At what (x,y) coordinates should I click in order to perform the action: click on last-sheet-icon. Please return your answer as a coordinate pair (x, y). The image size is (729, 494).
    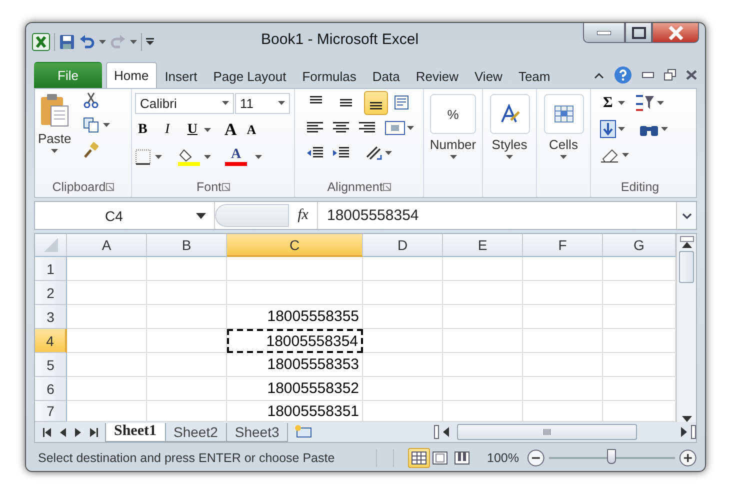
    Looking at the image, I should click on (94, 432).